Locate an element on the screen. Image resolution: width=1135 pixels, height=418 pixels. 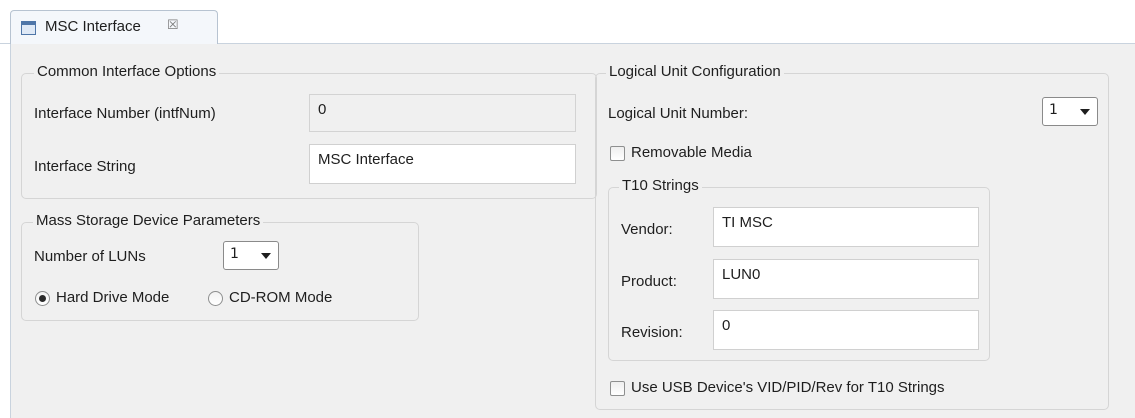
hard-drive-mode-label: Hard Drive Mode is located at coordinates (113, 297).